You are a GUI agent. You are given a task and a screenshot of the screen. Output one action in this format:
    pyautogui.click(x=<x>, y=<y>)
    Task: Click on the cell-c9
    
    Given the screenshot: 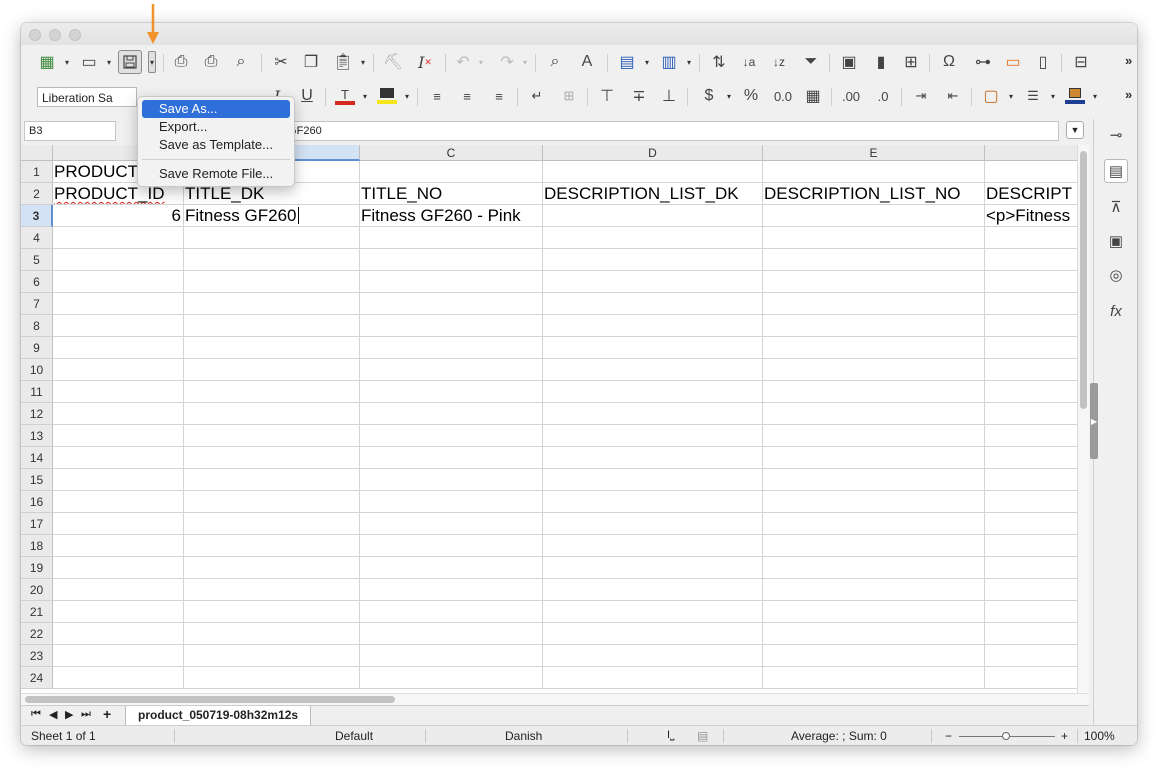 What is the action you would take?
    pyautogui.click(x=451, y=348)
    